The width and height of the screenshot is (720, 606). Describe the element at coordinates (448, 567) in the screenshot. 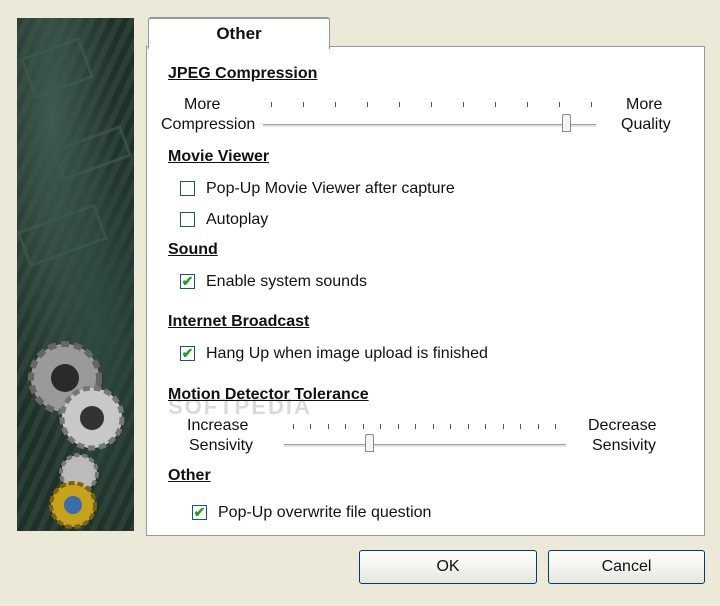

I see `ok-button: OK` at that location.